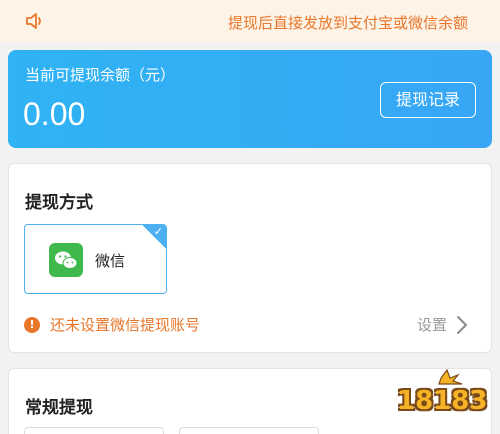 The width and height of the screenshot is (500, 434). I want to click on warning-icon: !, so click(32, 324).